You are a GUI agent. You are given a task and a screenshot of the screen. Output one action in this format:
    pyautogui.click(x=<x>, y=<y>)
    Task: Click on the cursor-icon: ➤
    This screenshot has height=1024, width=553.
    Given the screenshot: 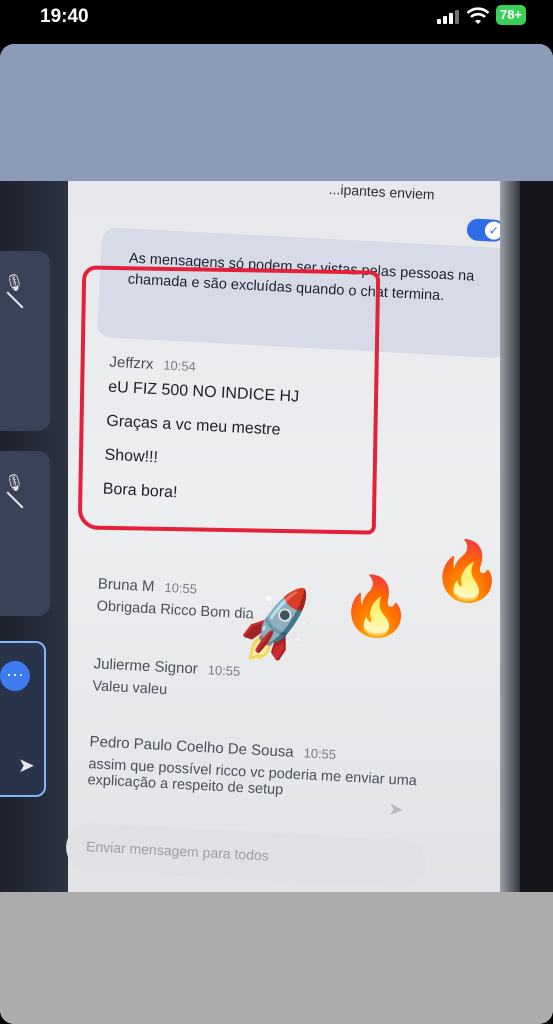 What is the action you would take?
    pyautogui.click(x=26, y=766)
    